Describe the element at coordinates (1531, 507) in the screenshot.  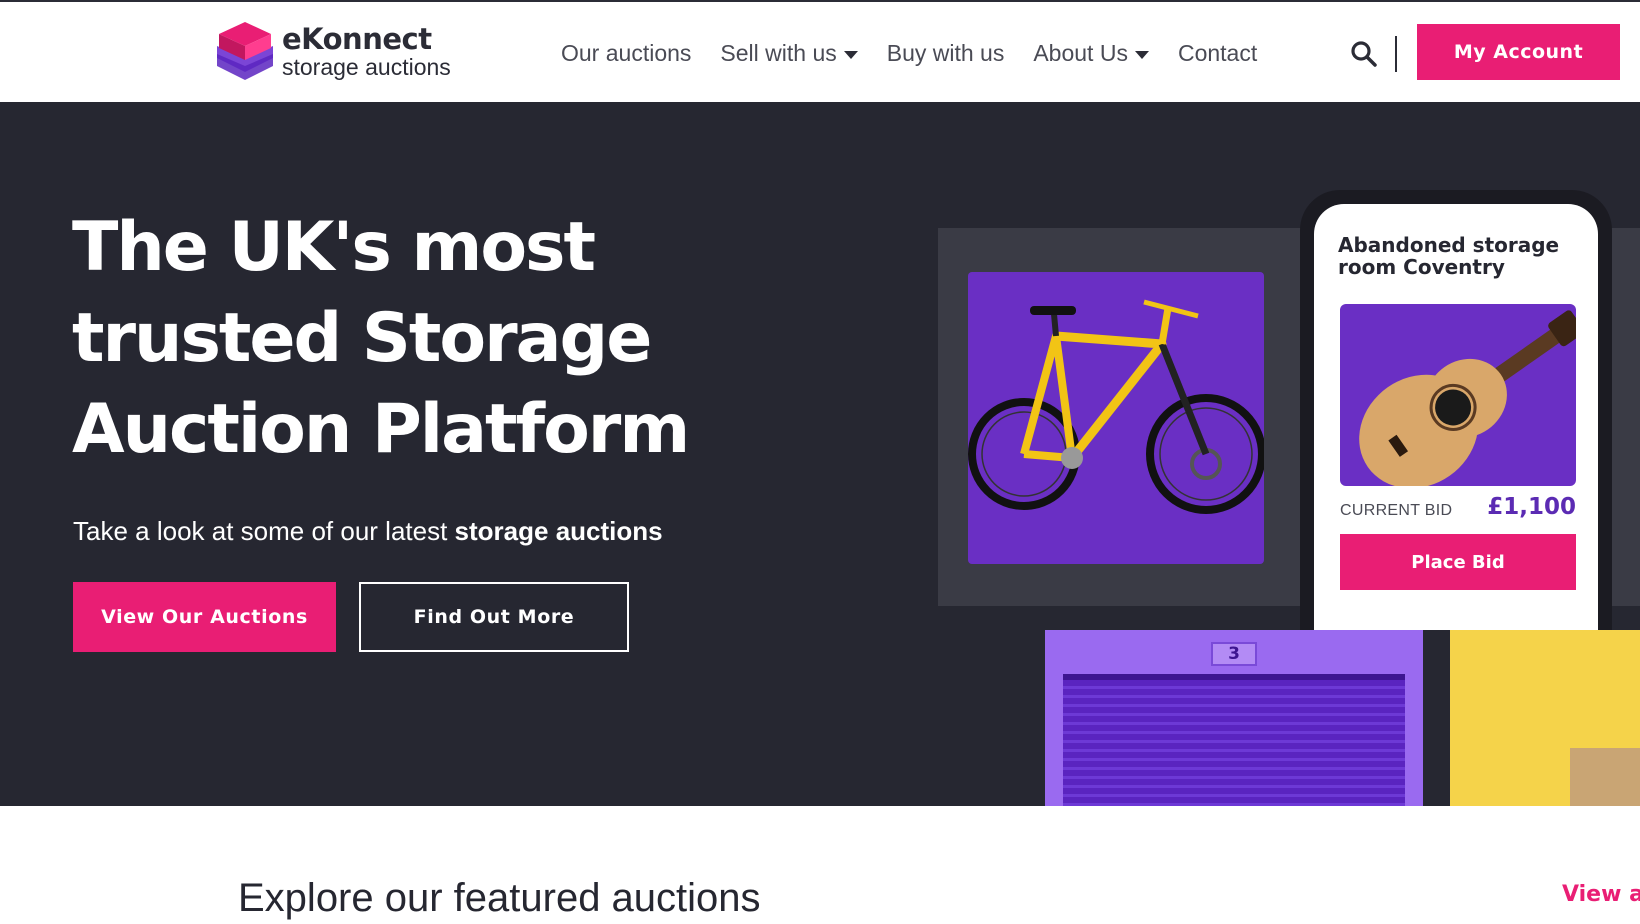
I see `current-bid-value: £1,100` at that location.